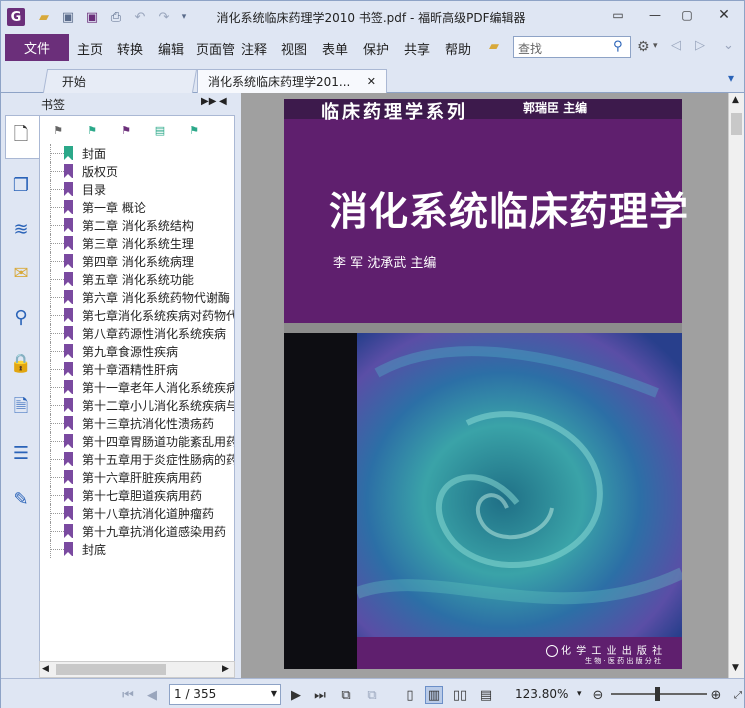  Describe the element at coordinates (296, 695) in the screenshot. I see `next-page-icon: ▶` at that location.